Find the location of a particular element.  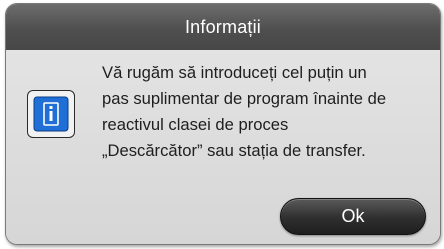

info-icon-frame is located at coordinates (51, 114).